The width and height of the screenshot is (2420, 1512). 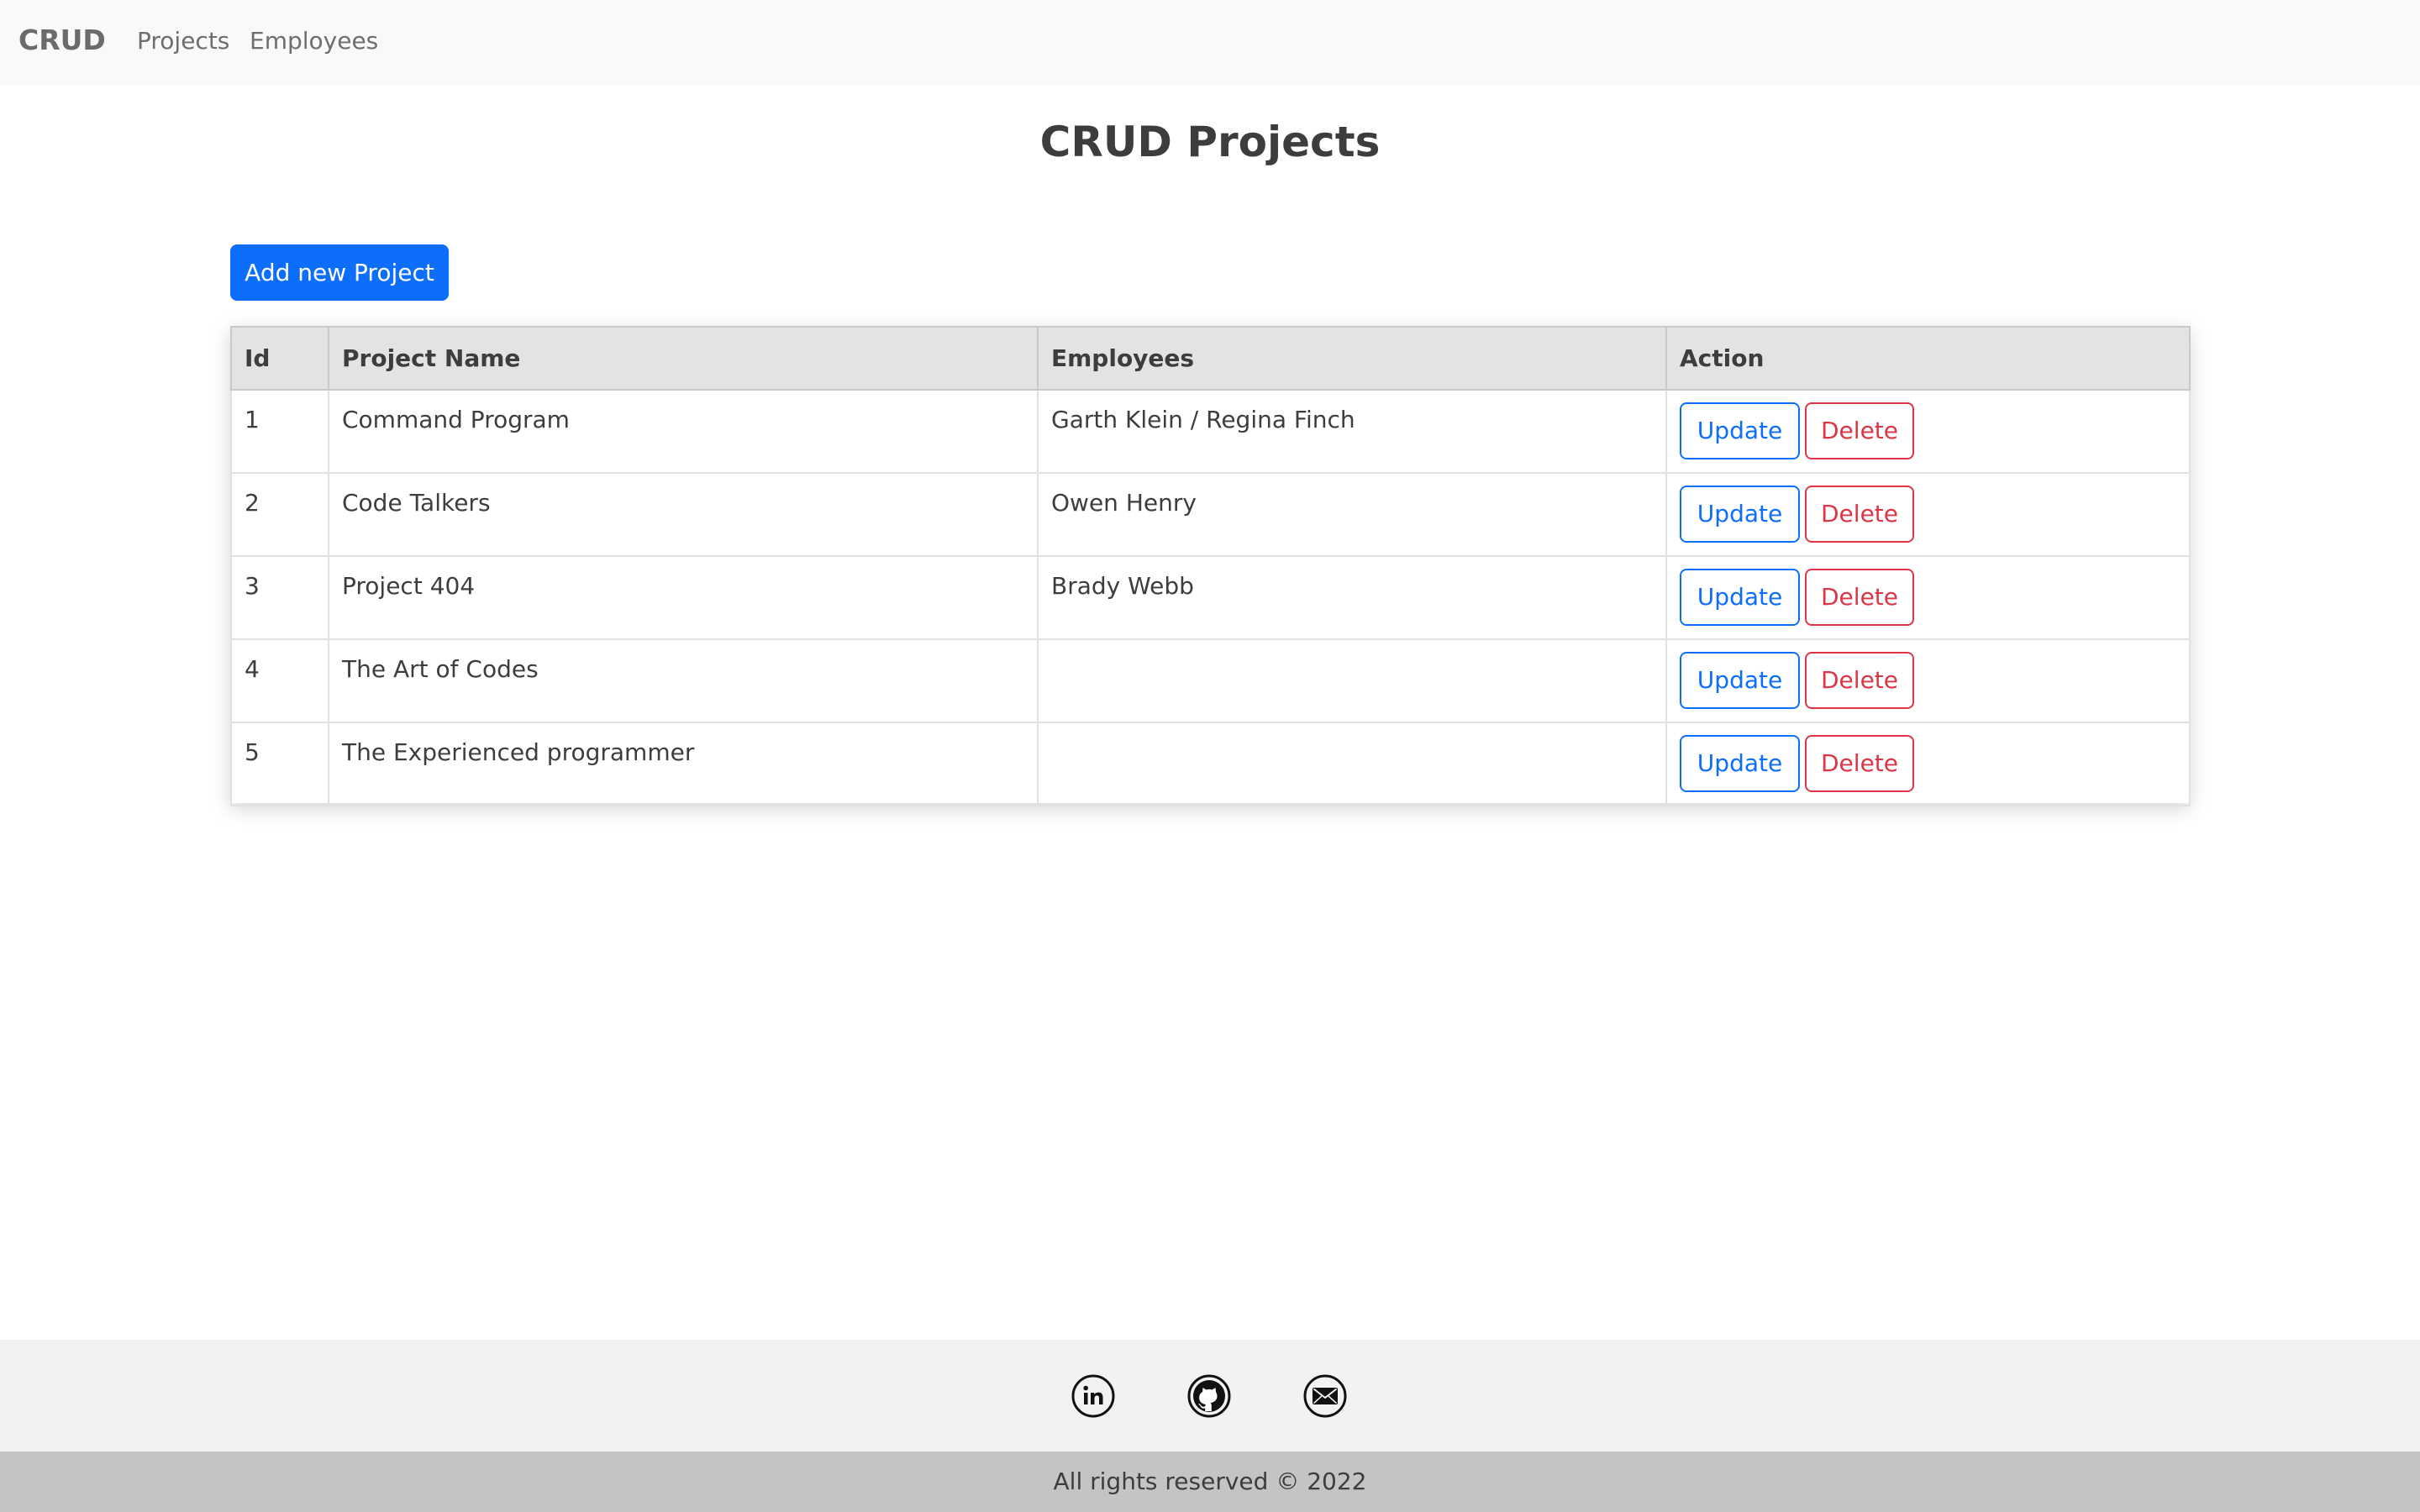 I want to click on cell-id: 2, so click(x=279, y=514).